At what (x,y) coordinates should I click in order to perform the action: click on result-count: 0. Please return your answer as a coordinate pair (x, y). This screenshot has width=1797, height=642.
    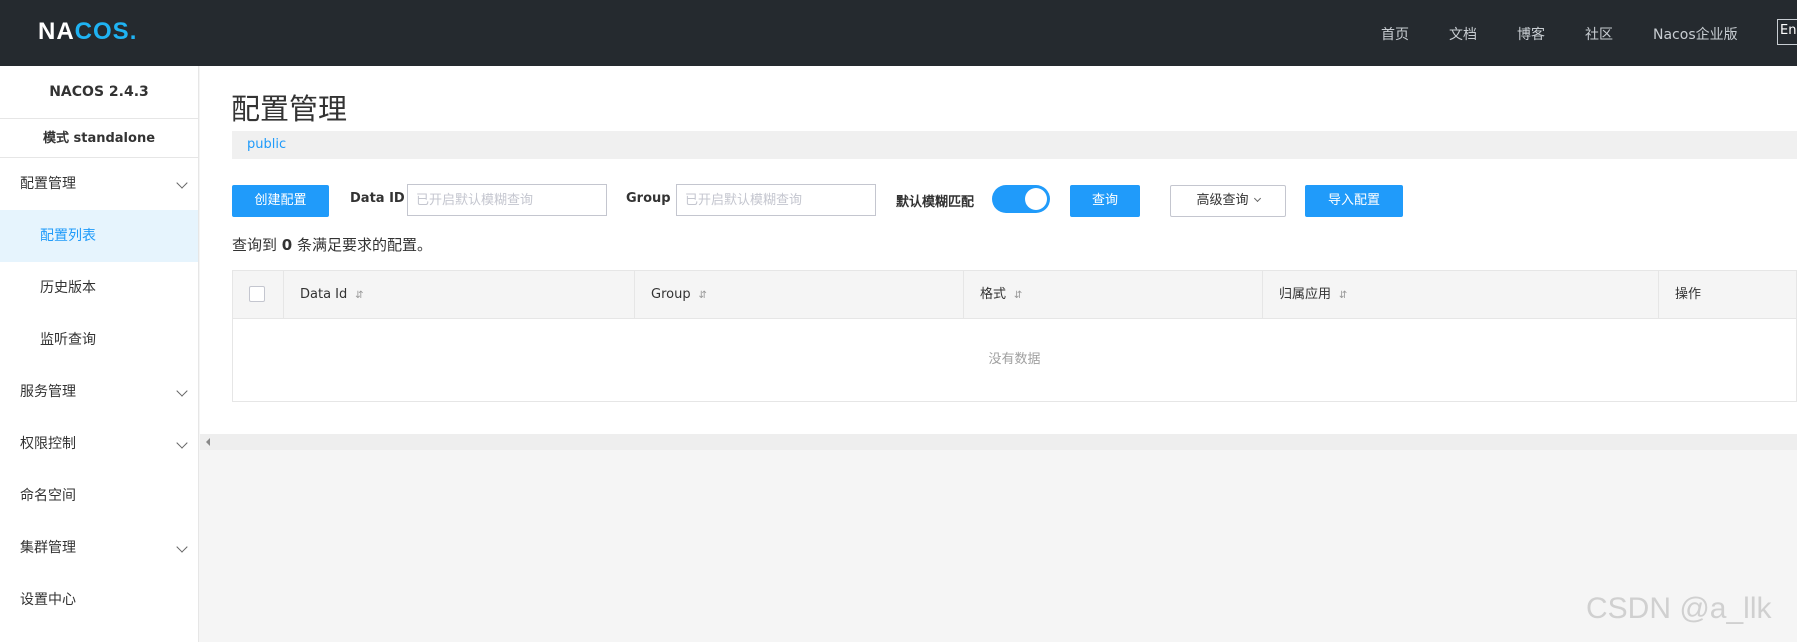
    Looking at the image, I should click on (287, 245).